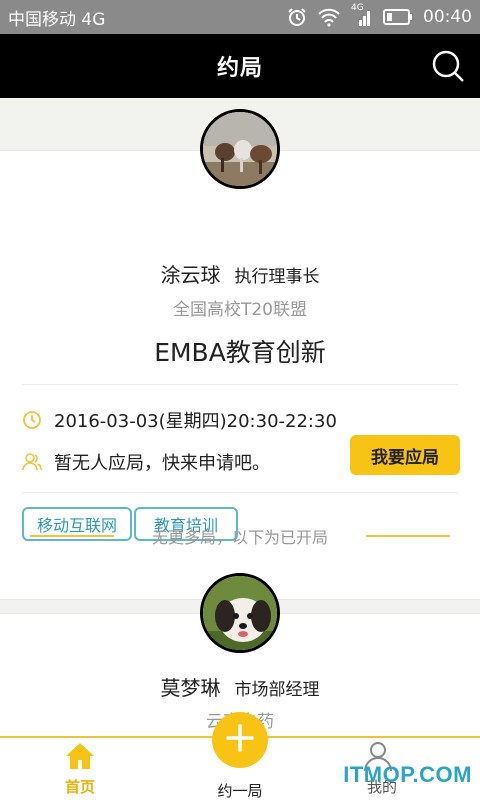 This screenshot has width=480, height=800. I want to click on host-name-row: 莫梦琳 市场部经理, so click(240, 686).